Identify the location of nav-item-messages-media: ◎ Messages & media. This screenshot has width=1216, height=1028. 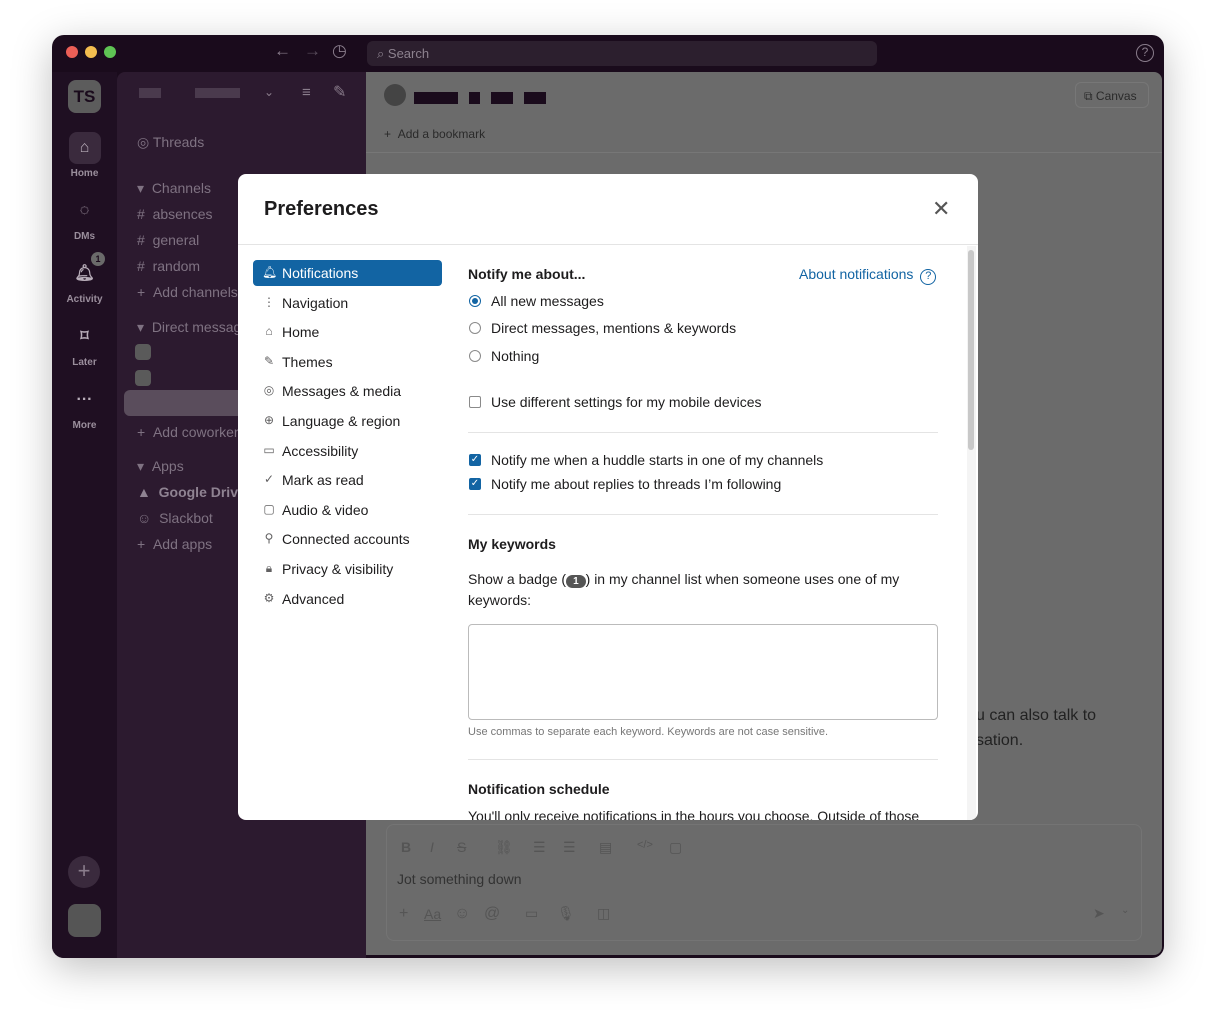
(347, 391).